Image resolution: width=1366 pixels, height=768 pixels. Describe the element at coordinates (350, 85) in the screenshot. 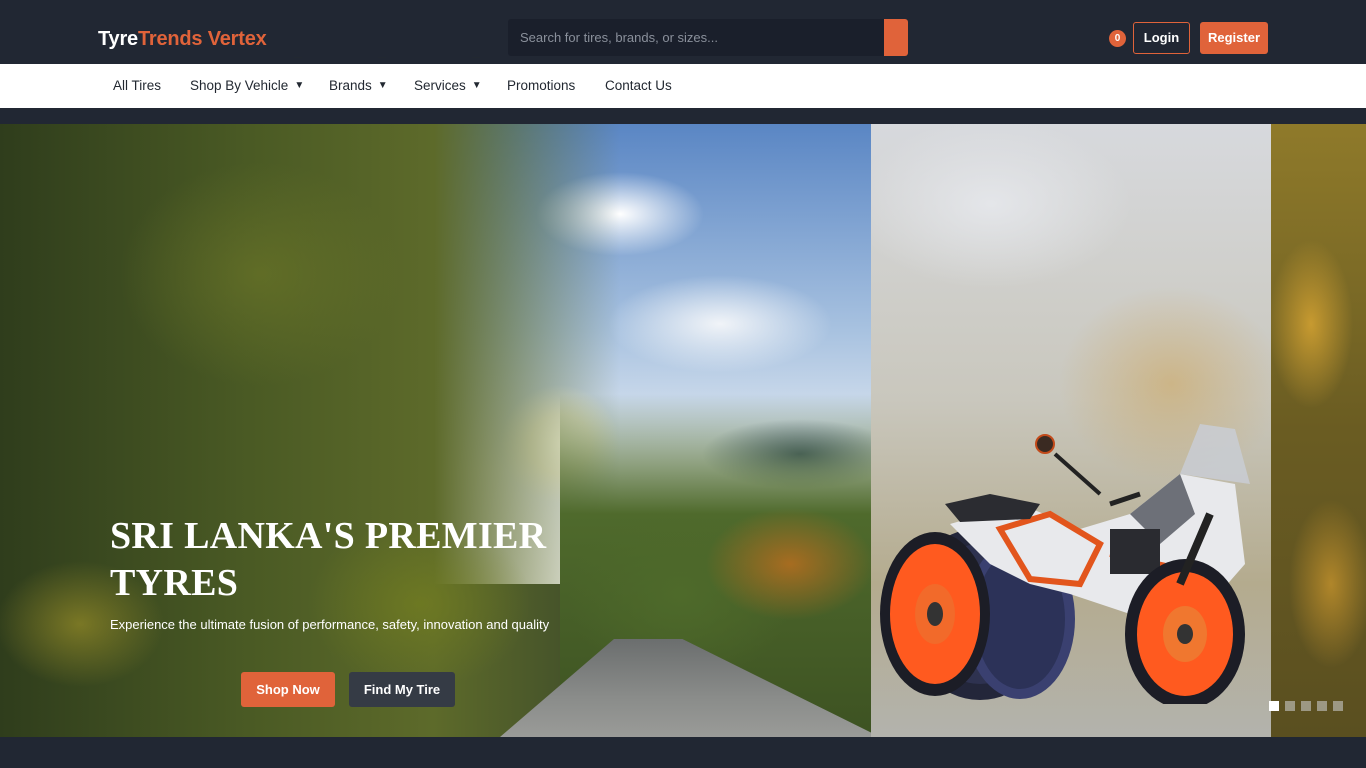

I see `nav-item-label: Brands` at that location.